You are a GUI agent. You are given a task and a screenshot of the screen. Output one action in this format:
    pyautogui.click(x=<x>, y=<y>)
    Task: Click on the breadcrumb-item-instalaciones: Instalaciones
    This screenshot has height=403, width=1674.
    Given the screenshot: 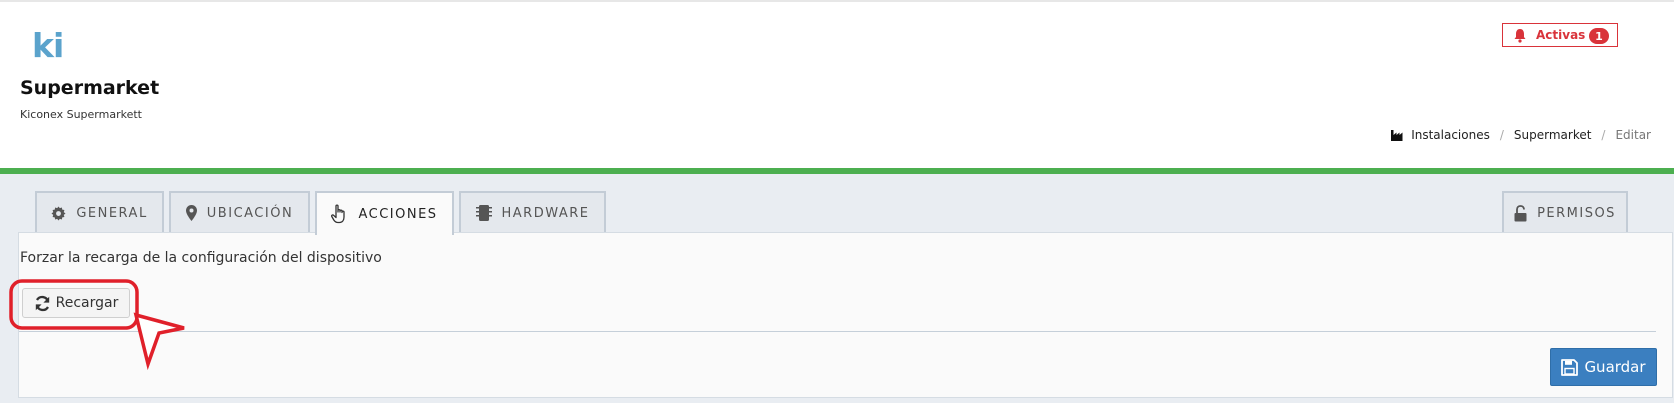 What is the action you would take?
    pyautogui.click(x=1450, y=135)
    